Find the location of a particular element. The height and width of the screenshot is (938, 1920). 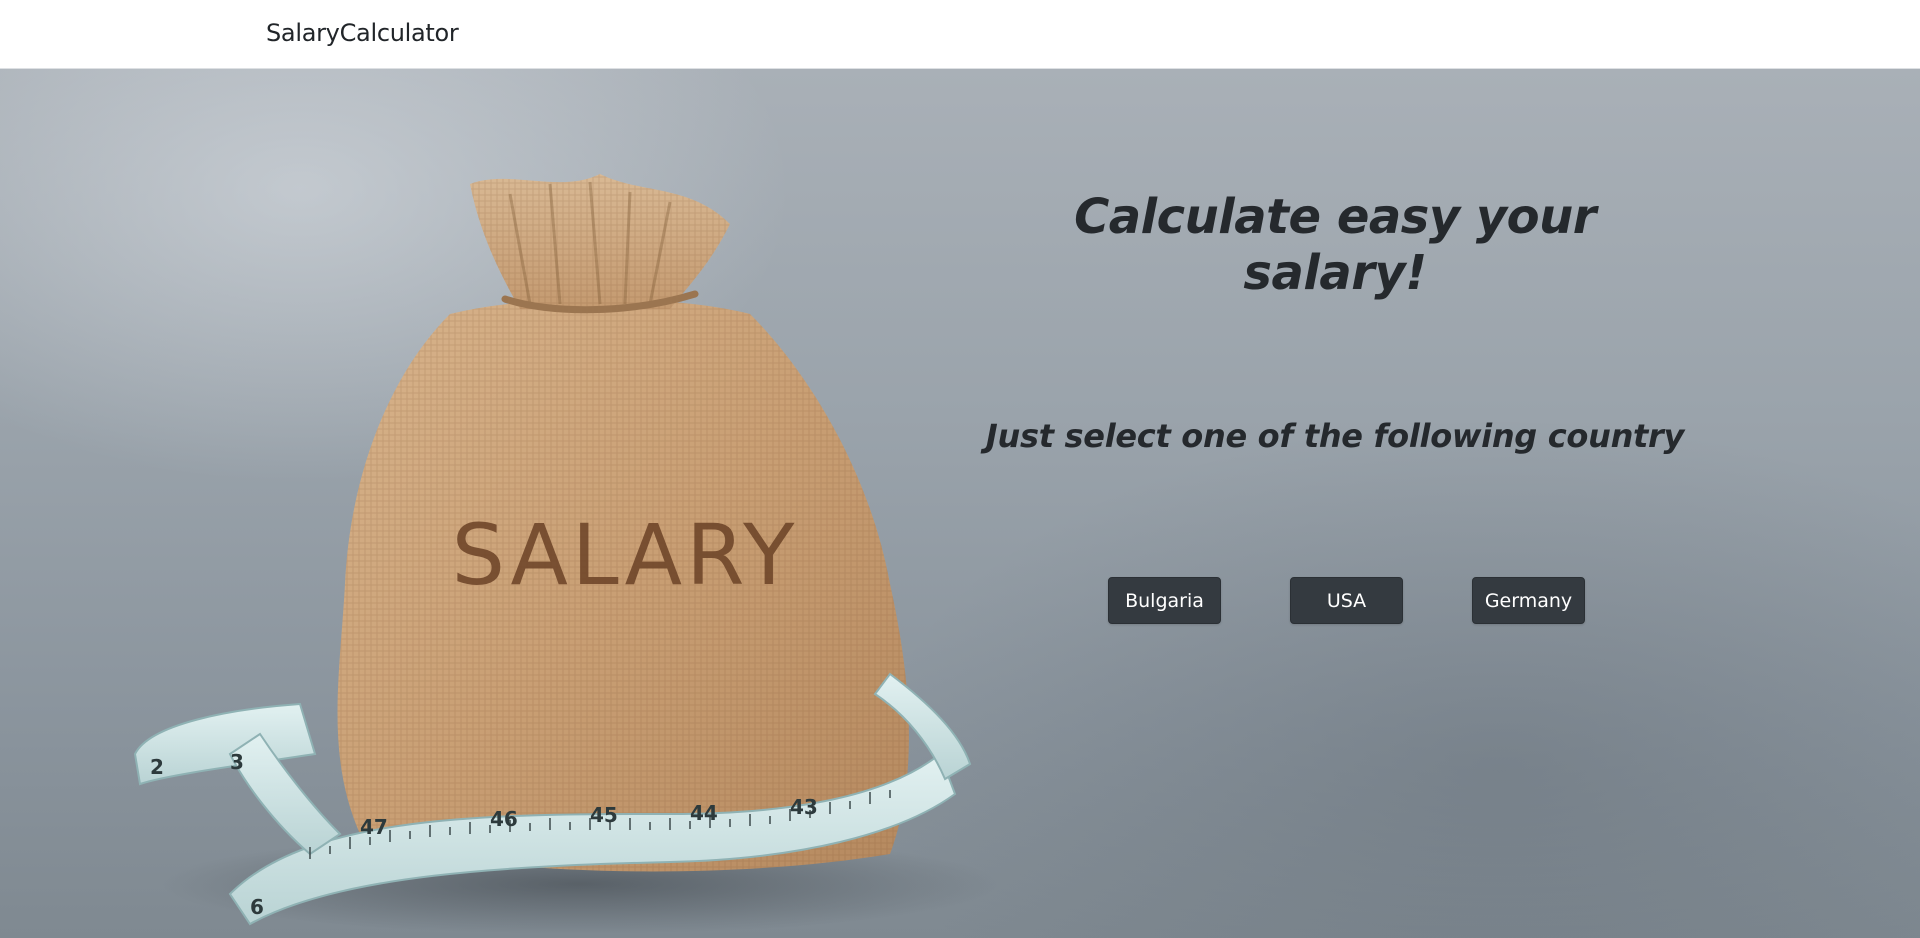

navbar: SalaryCalculator is located at coordinates (960, 34).